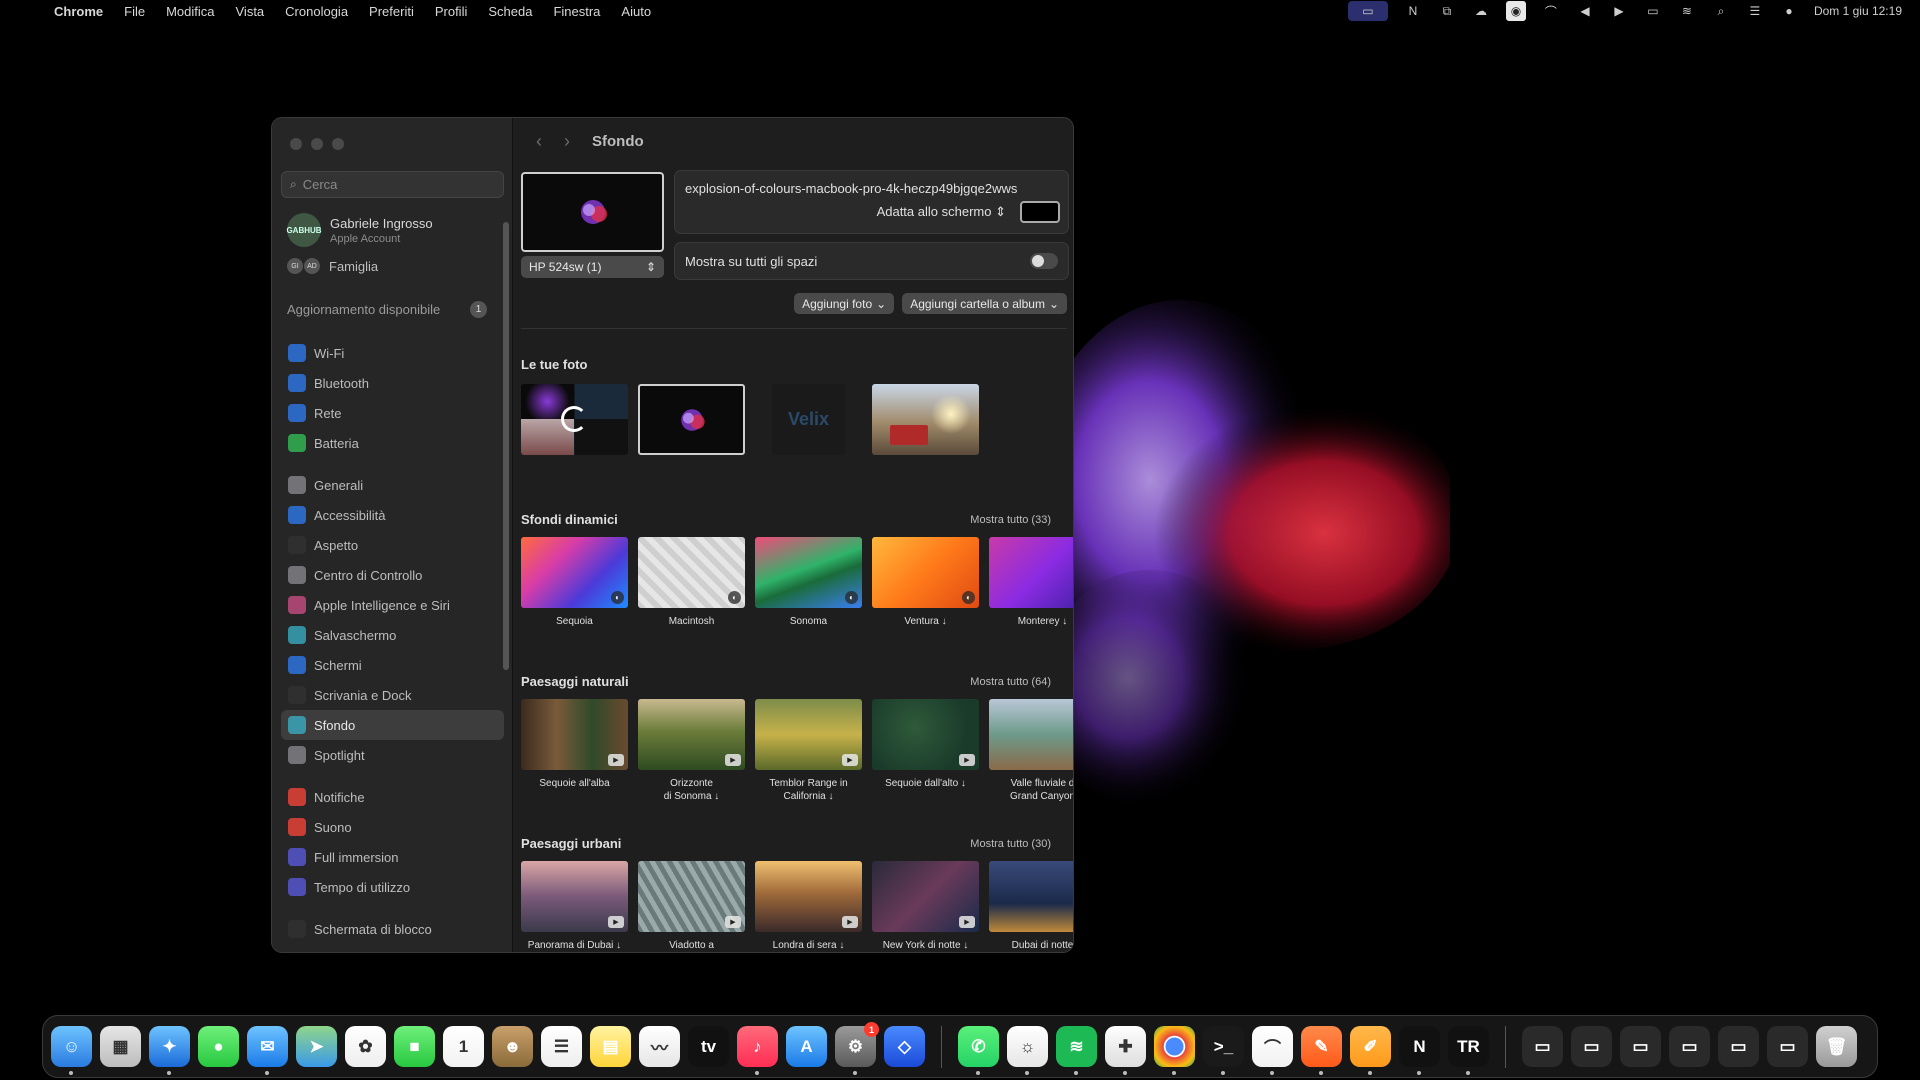 Image resolution: width=1920 pixels, height=1080 pixels. What do you see at coordinates (576, 11) in the screenshot?
I see `menu-finestra: Finestra` at bounding box center [576, 11].